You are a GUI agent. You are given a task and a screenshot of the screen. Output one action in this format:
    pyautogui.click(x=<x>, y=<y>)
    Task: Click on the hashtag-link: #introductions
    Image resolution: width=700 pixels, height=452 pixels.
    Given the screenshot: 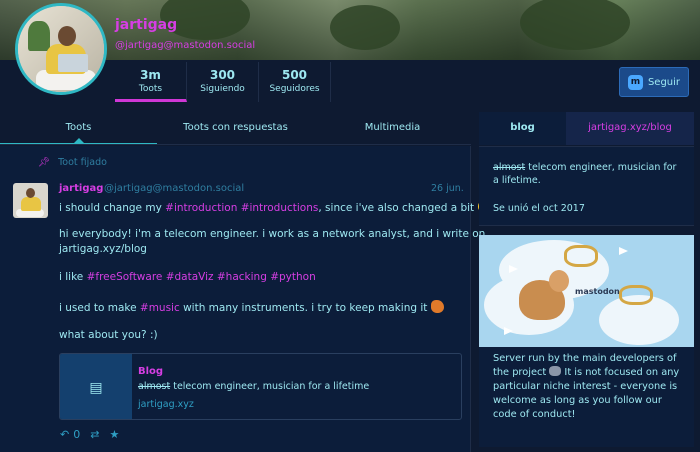 What is the action you would take?
    pyautogui.click(x=280, y=208)
    